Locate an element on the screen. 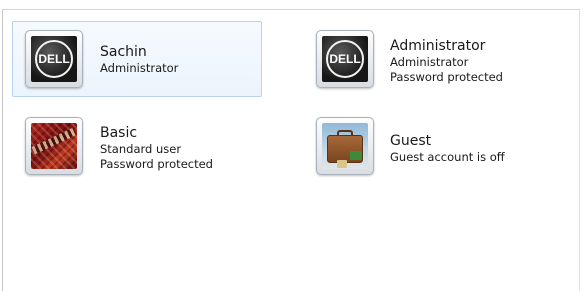 The image size is (588, 291). account-name: Basic is located at coordinates (119, 133).